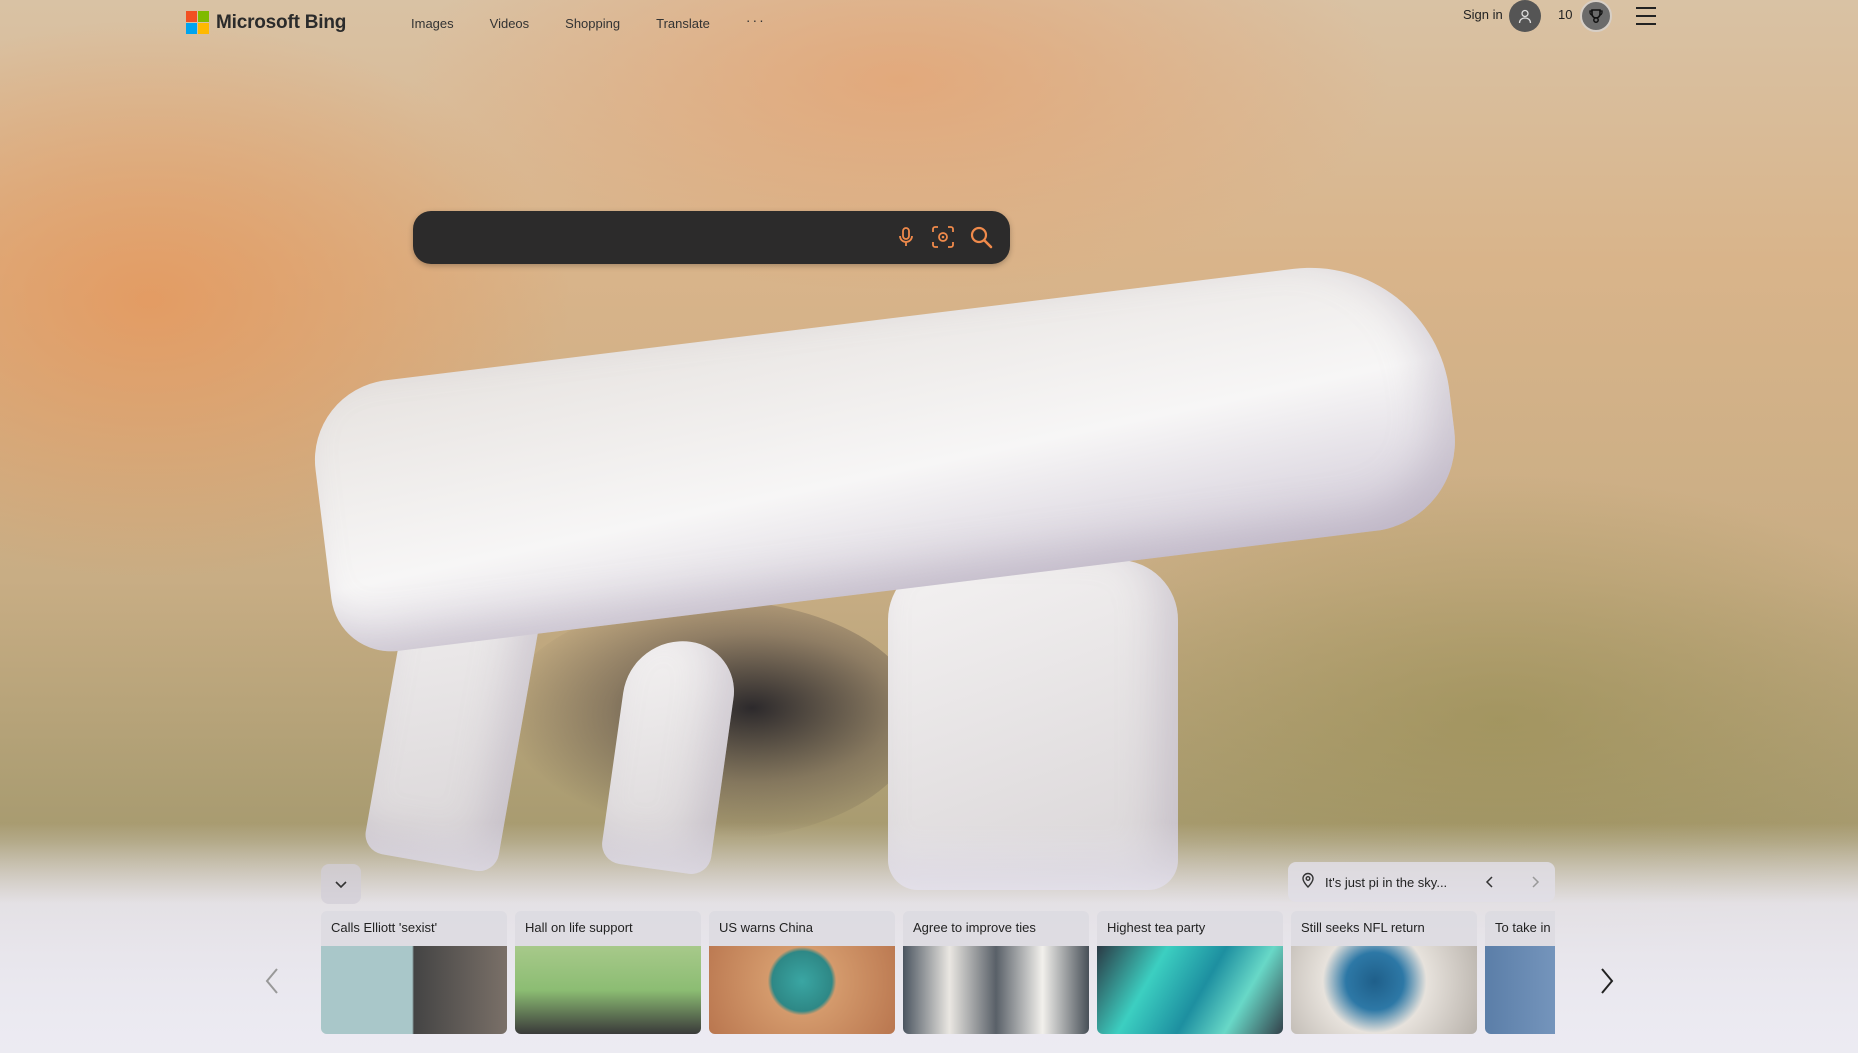  I want to click on search-box, so click(711, 237).